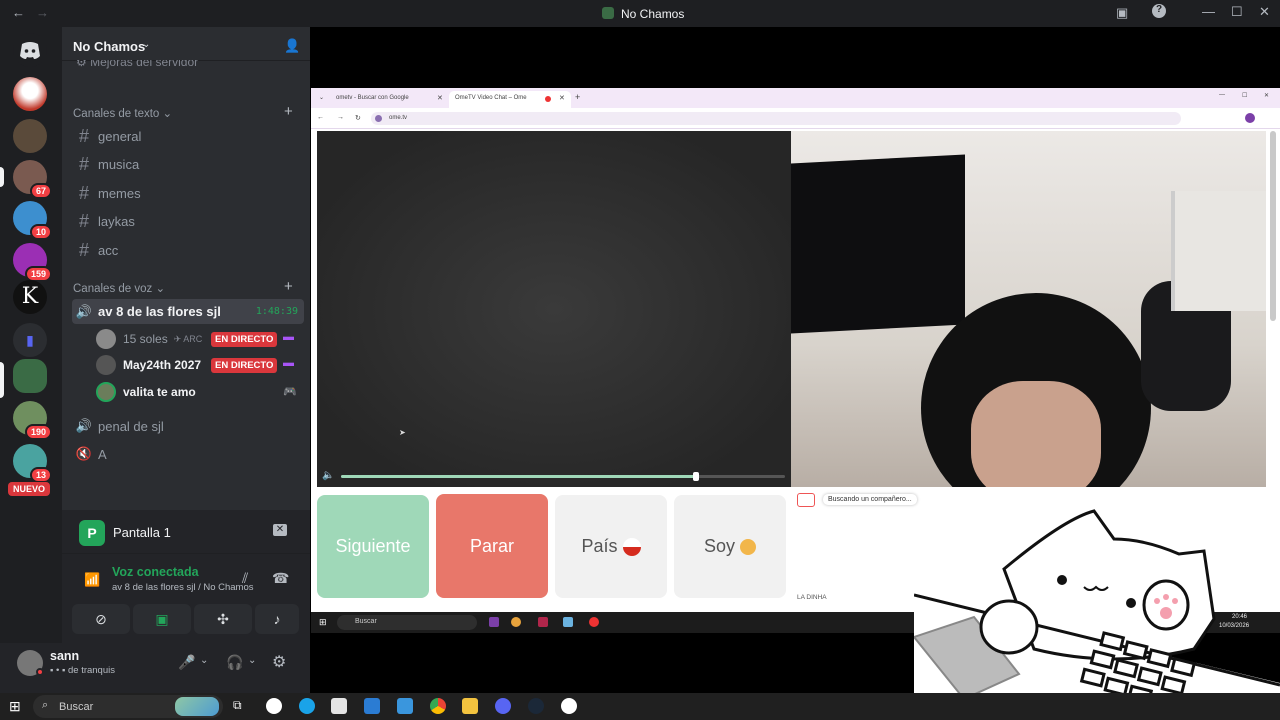 This screenshot has width=1280, height=720. Describe the element at coordinates (155, 572) in the screenshot. I see `voice-connected-label: Voz conectada` at that location.